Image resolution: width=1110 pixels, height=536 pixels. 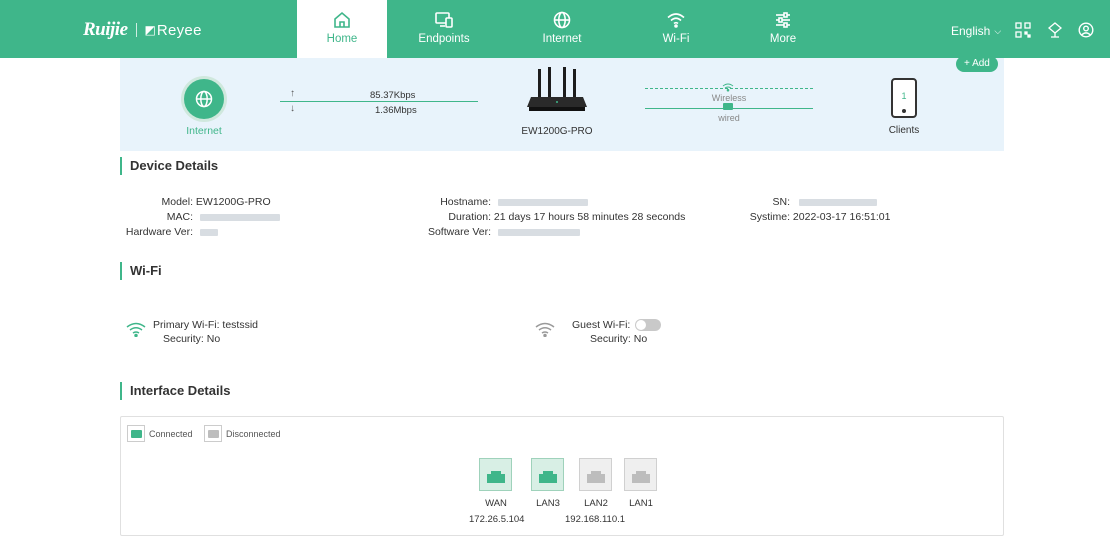 I want to click on brand-logo: Ruijie ◩ Reyee, so click(x=142, y=30).